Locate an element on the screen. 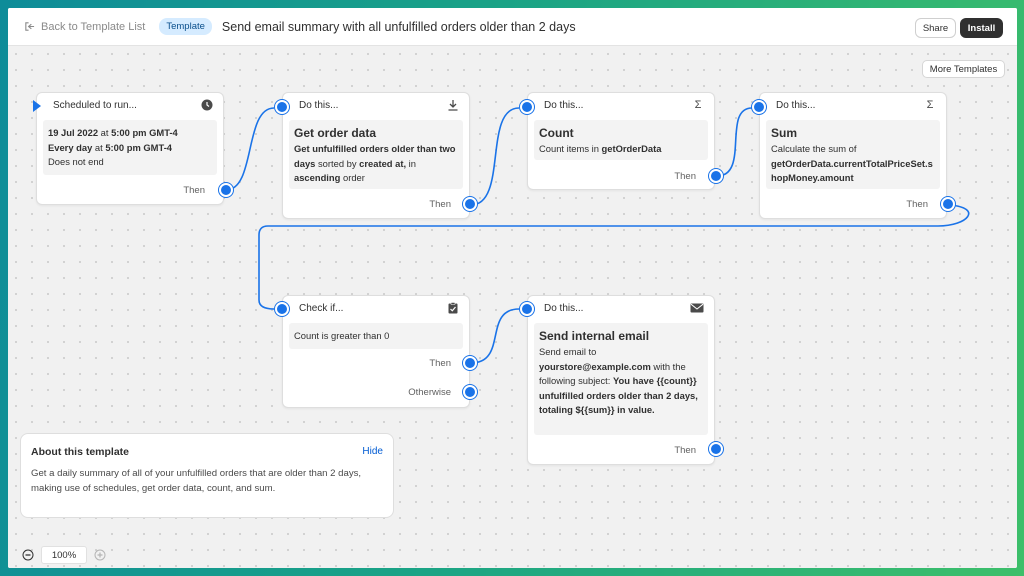 The image size is (1024, 576). count-input-port is located at coordinates (527, 107).